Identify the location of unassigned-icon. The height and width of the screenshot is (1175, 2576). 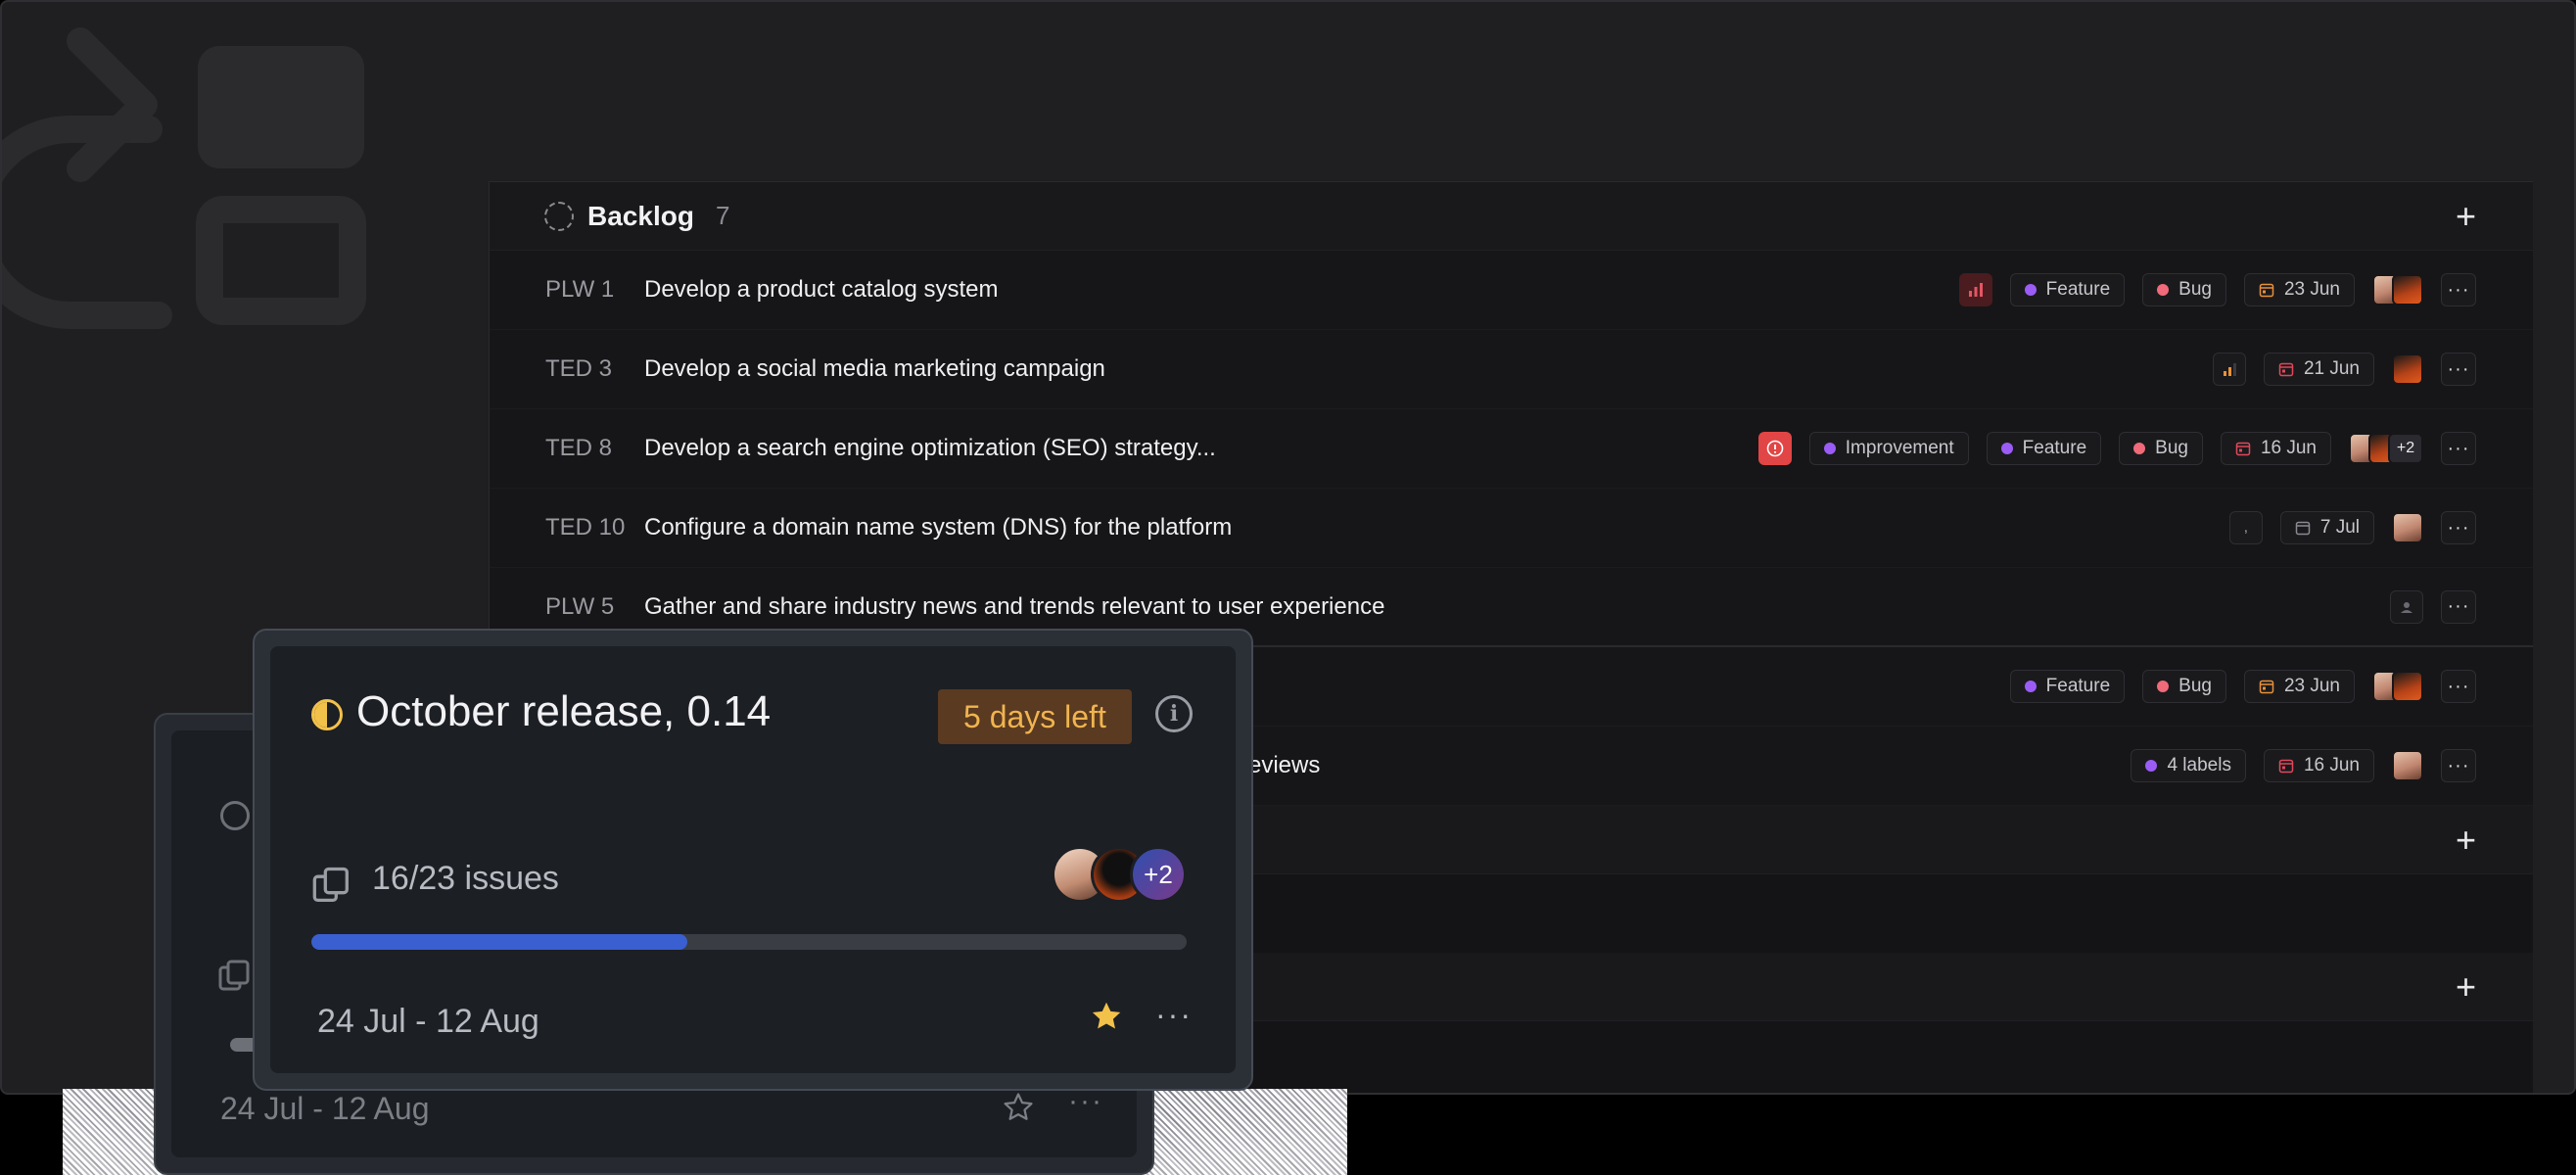
(2406, 606).